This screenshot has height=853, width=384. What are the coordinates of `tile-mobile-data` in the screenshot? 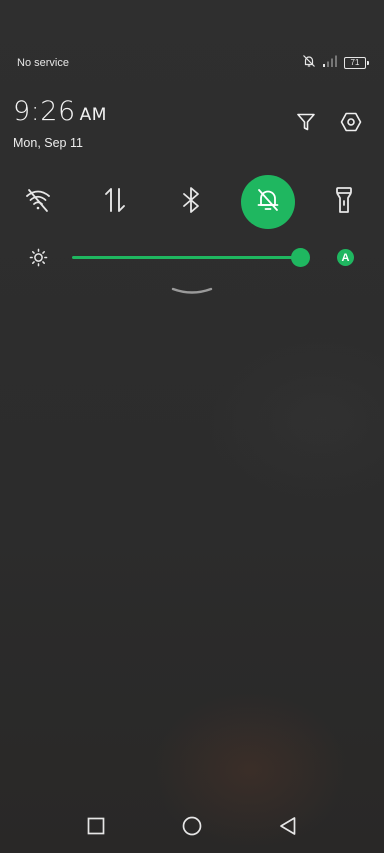 It's located at (115, 202).